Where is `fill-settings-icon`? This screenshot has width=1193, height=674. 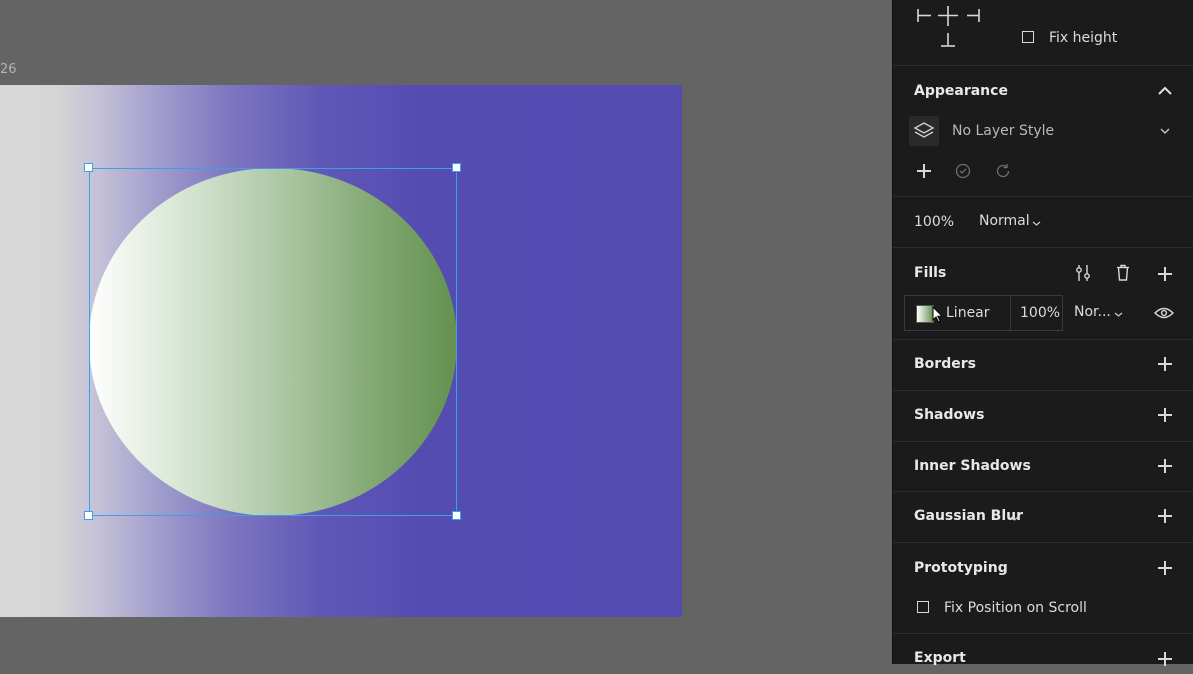 fill-settings-icon is located at coordinates (1083, 273).